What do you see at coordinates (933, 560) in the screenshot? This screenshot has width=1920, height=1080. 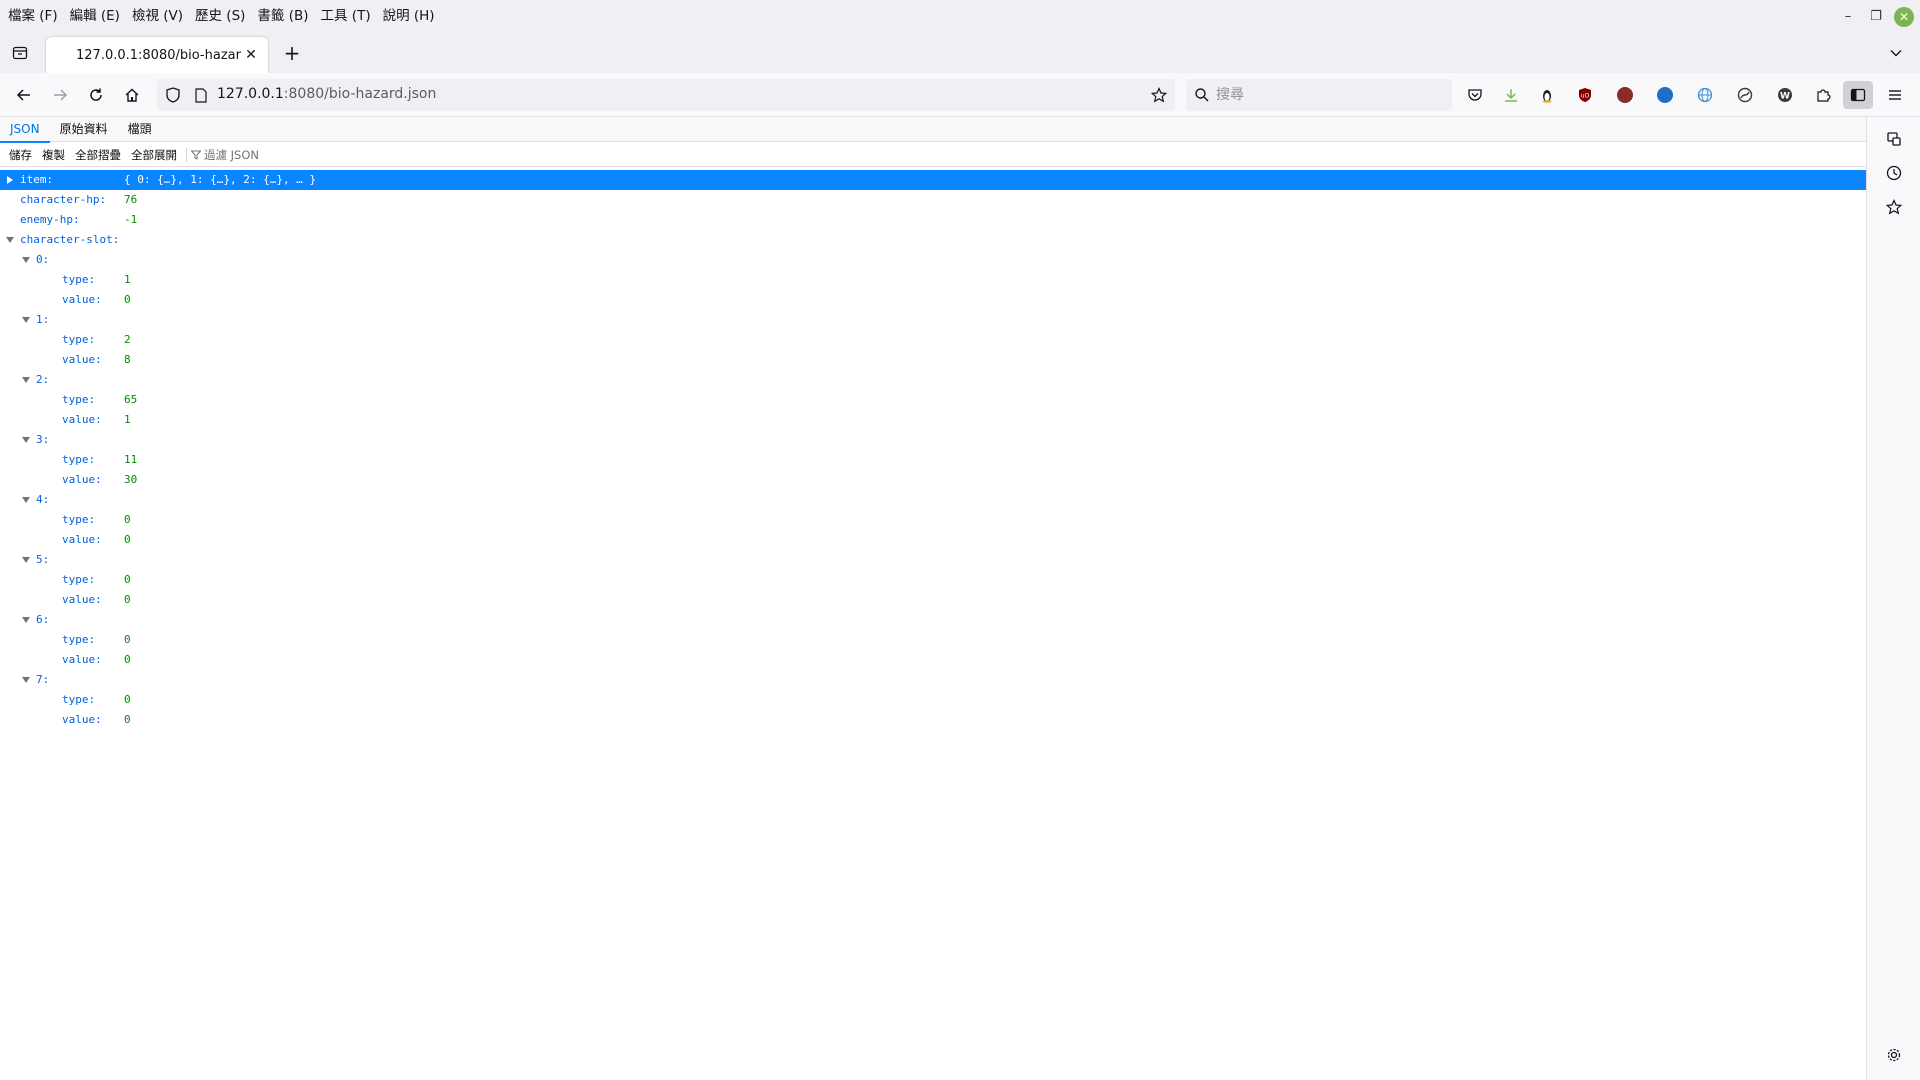 I see `json-tree-row: 5:` at bounding box center [933, 560].